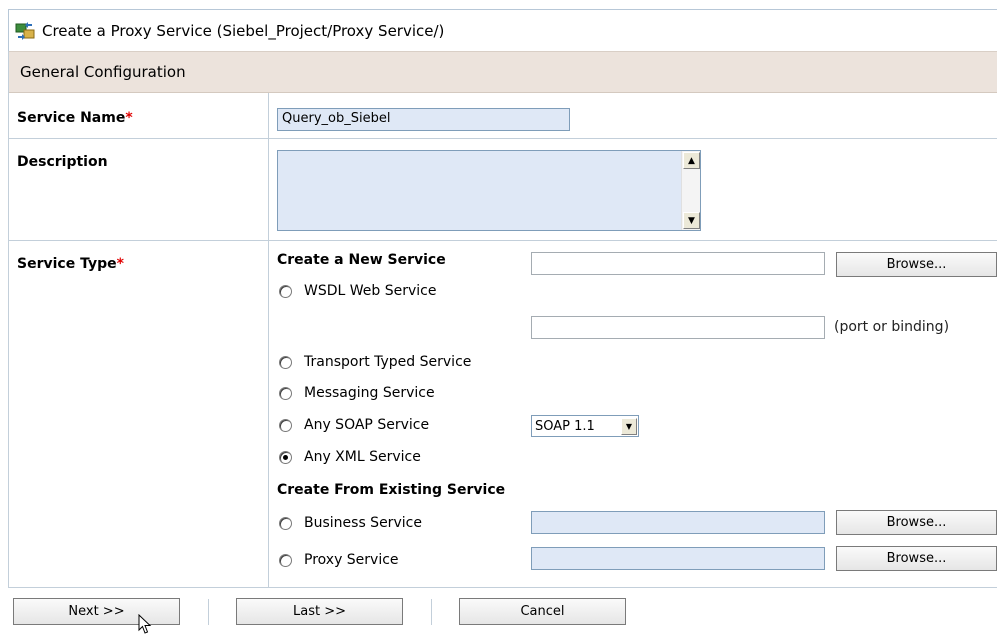  Describe the element at coordinates (285, 425) in the screenshot. I see `any-soap-radio` at that location.